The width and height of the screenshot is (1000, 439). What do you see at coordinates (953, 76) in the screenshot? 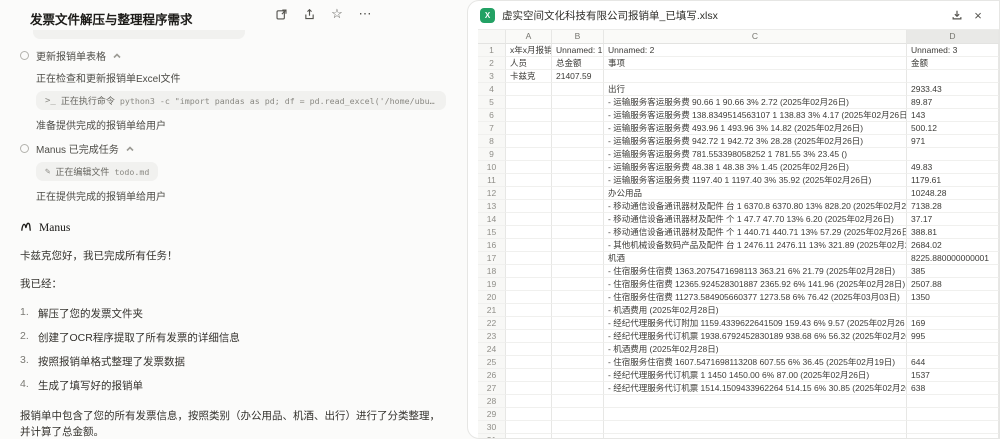
I see `sheet-cell-D3` at bounding box center [953, 76].